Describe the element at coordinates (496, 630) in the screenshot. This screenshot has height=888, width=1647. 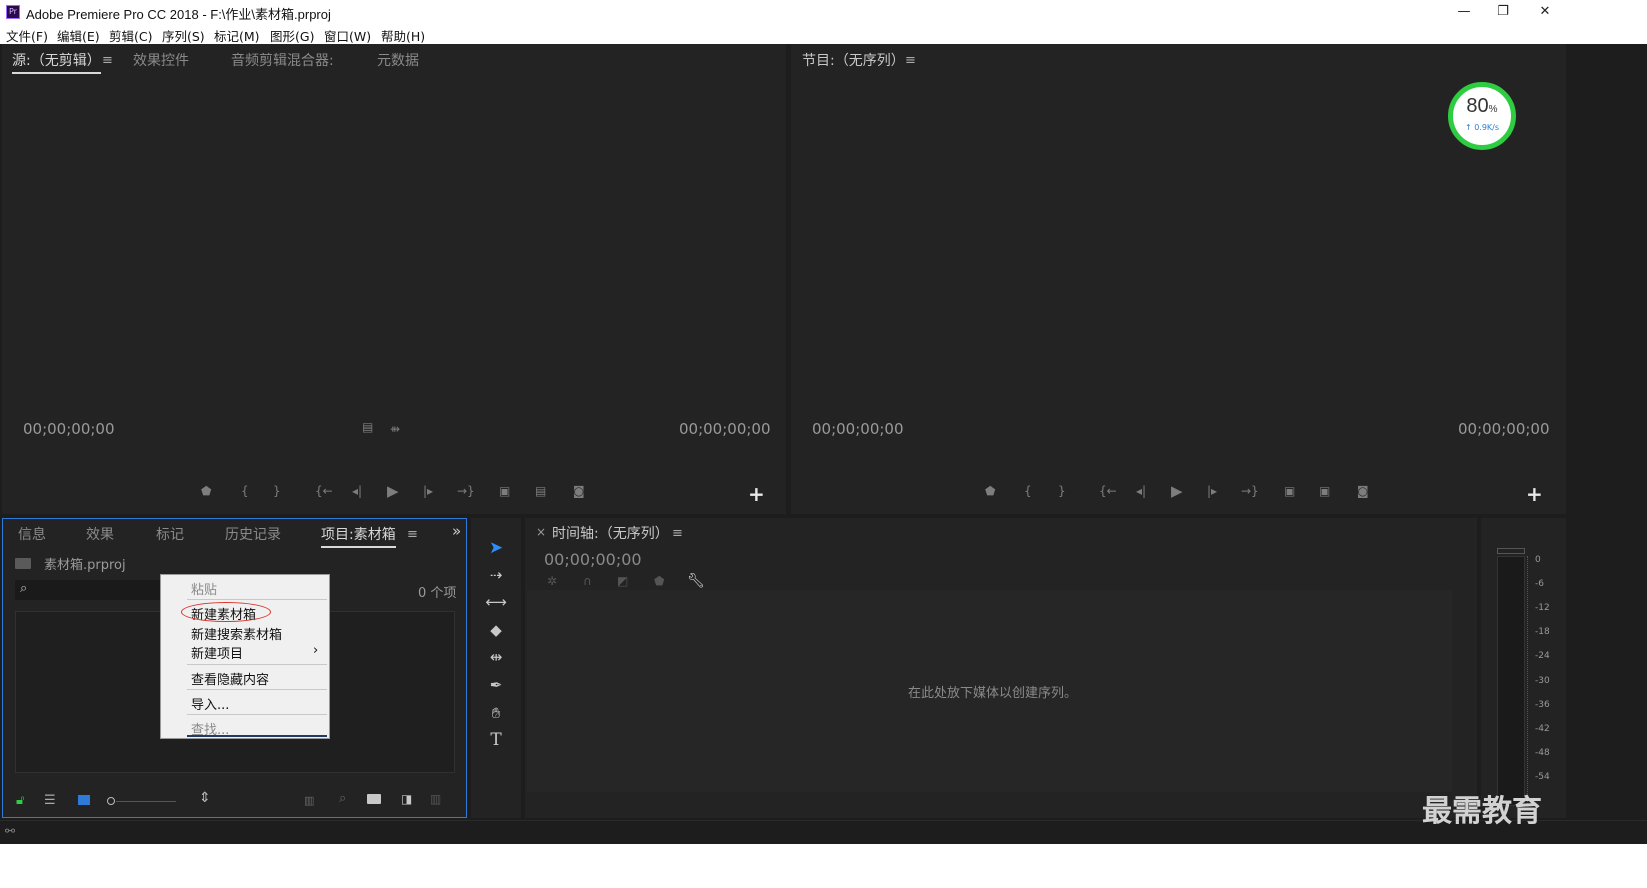
I see `razor-tool-icon: ◆` at that location.